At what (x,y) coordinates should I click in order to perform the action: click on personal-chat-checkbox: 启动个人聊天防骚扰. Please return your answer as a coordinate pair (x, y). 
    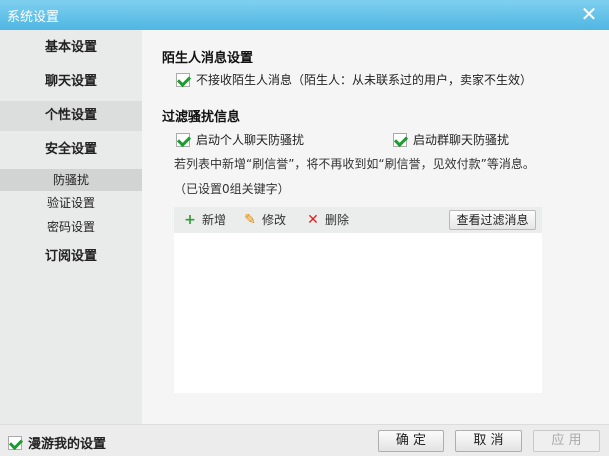
    Looking at the image, I should click on (240, 139).